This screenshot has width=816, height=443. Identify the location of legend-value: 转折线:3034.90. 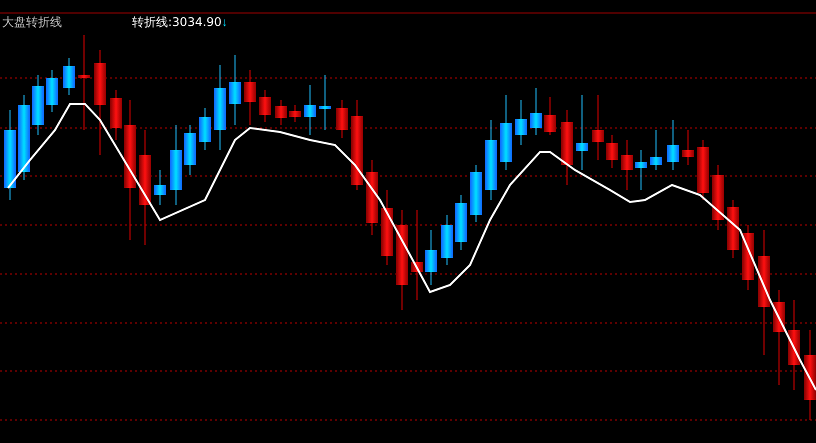
(177, 22).